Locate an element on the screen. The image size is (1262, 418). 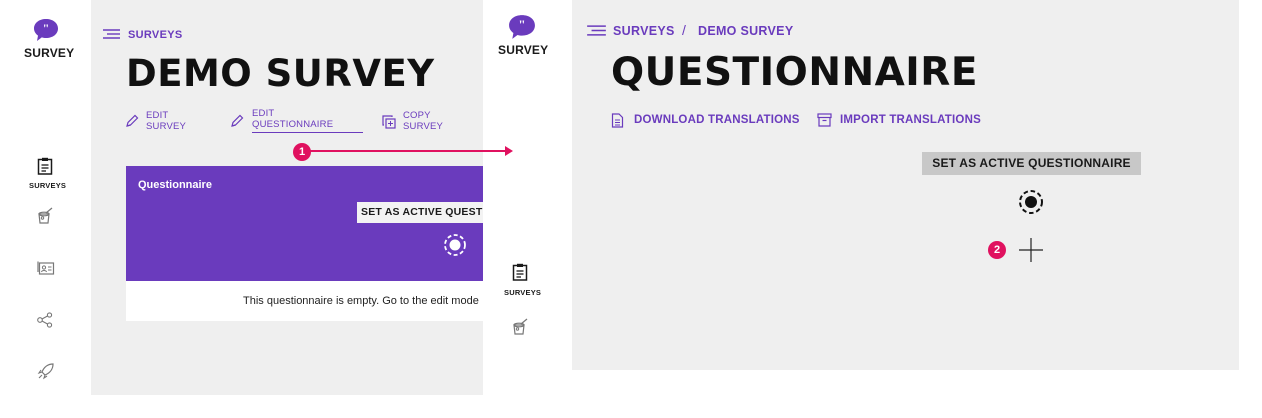
archive-box-icon is located at coordinates (824, 120).